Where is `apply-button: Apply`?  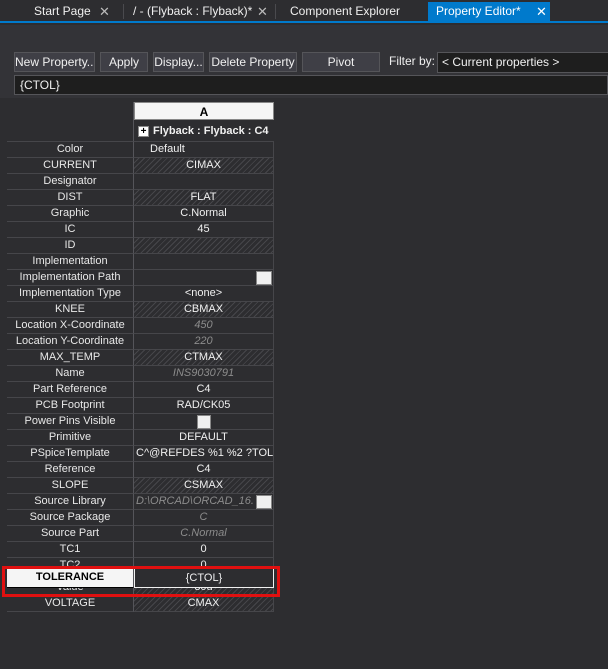 apply-button: Apply is located at coordinates (124, 62).